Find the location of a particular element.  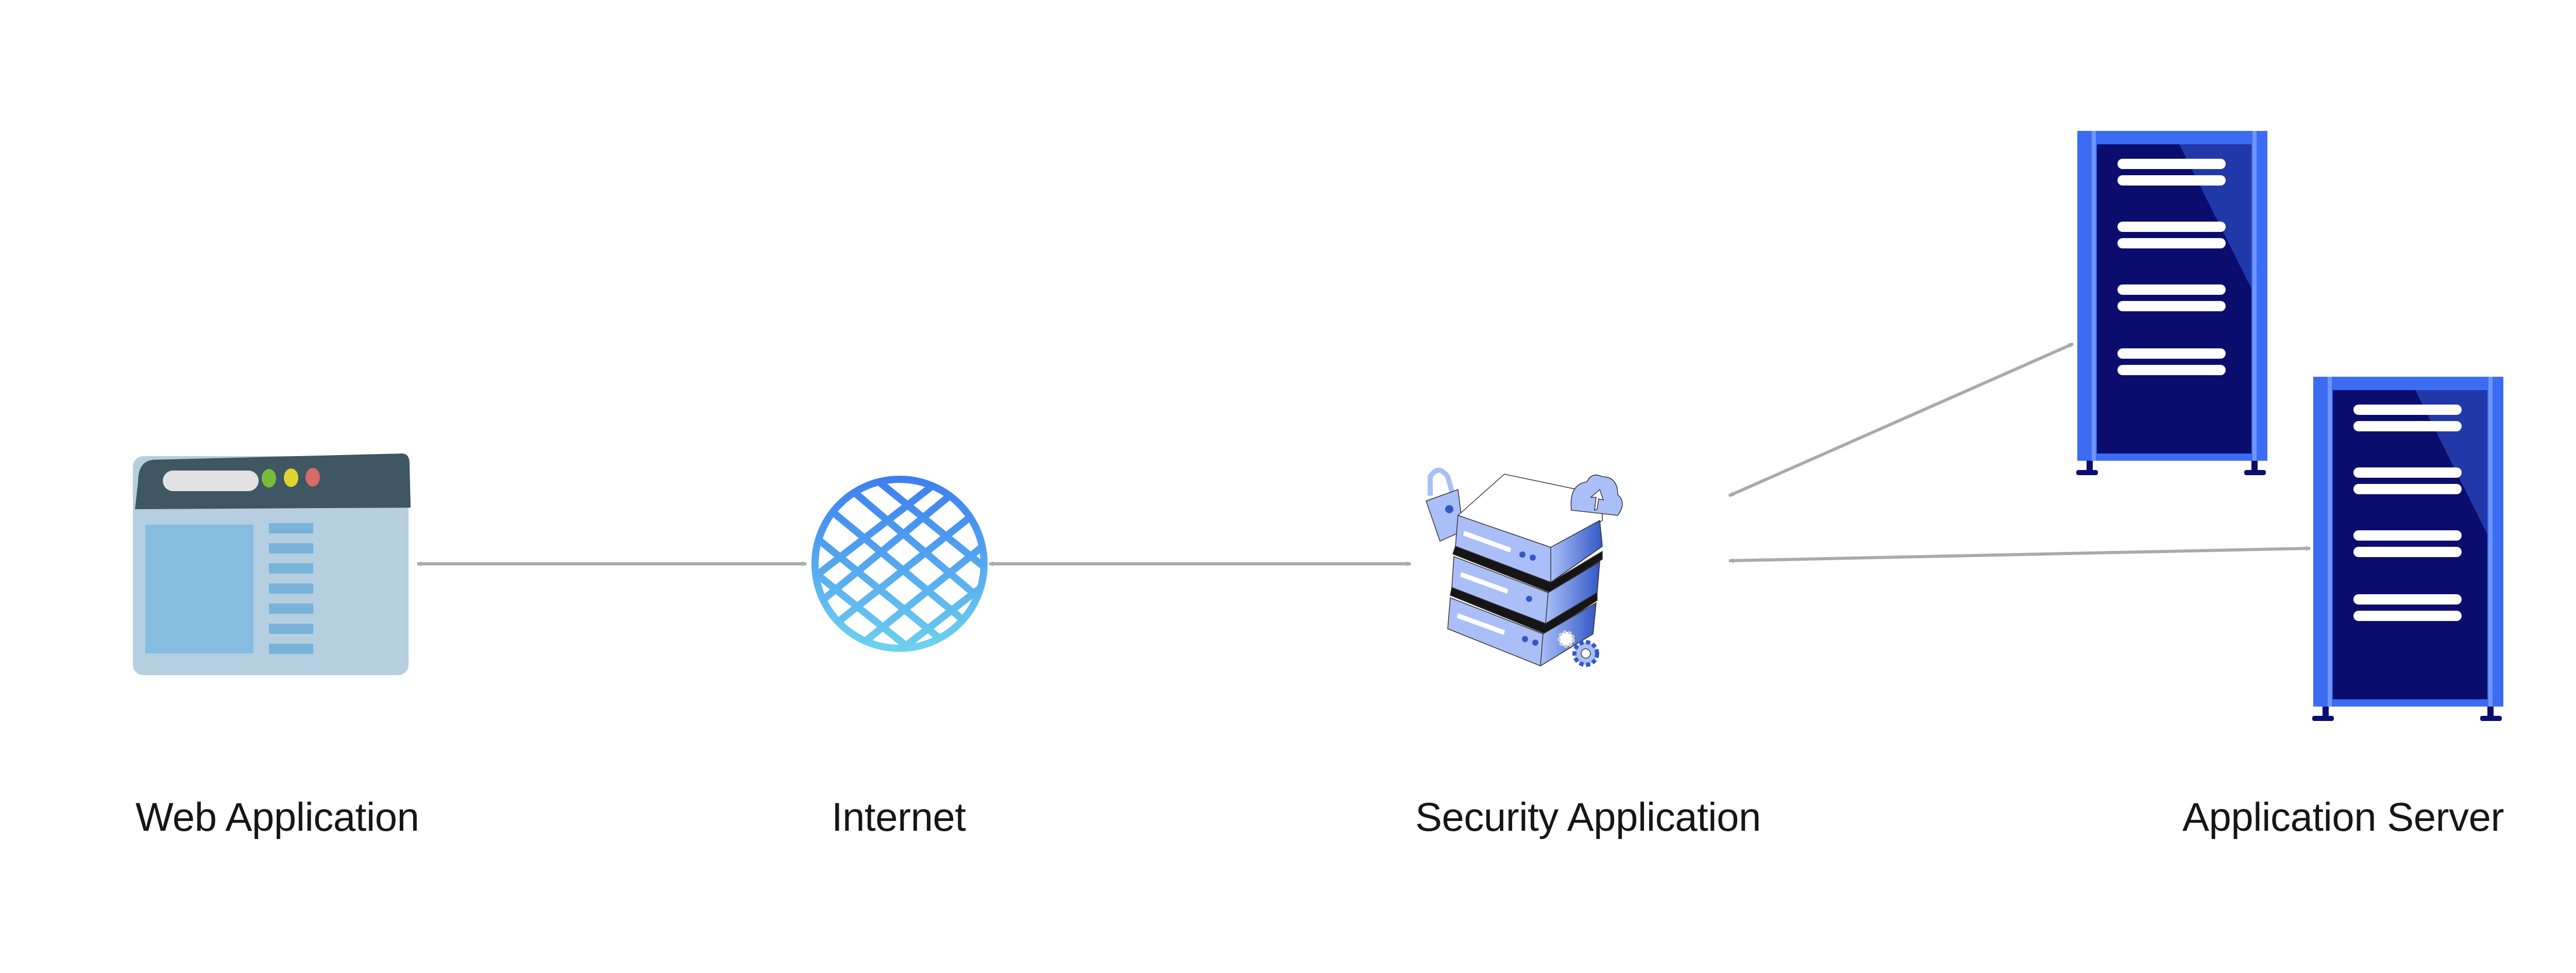

browser-window-icon is located at coordinates (272, 564).